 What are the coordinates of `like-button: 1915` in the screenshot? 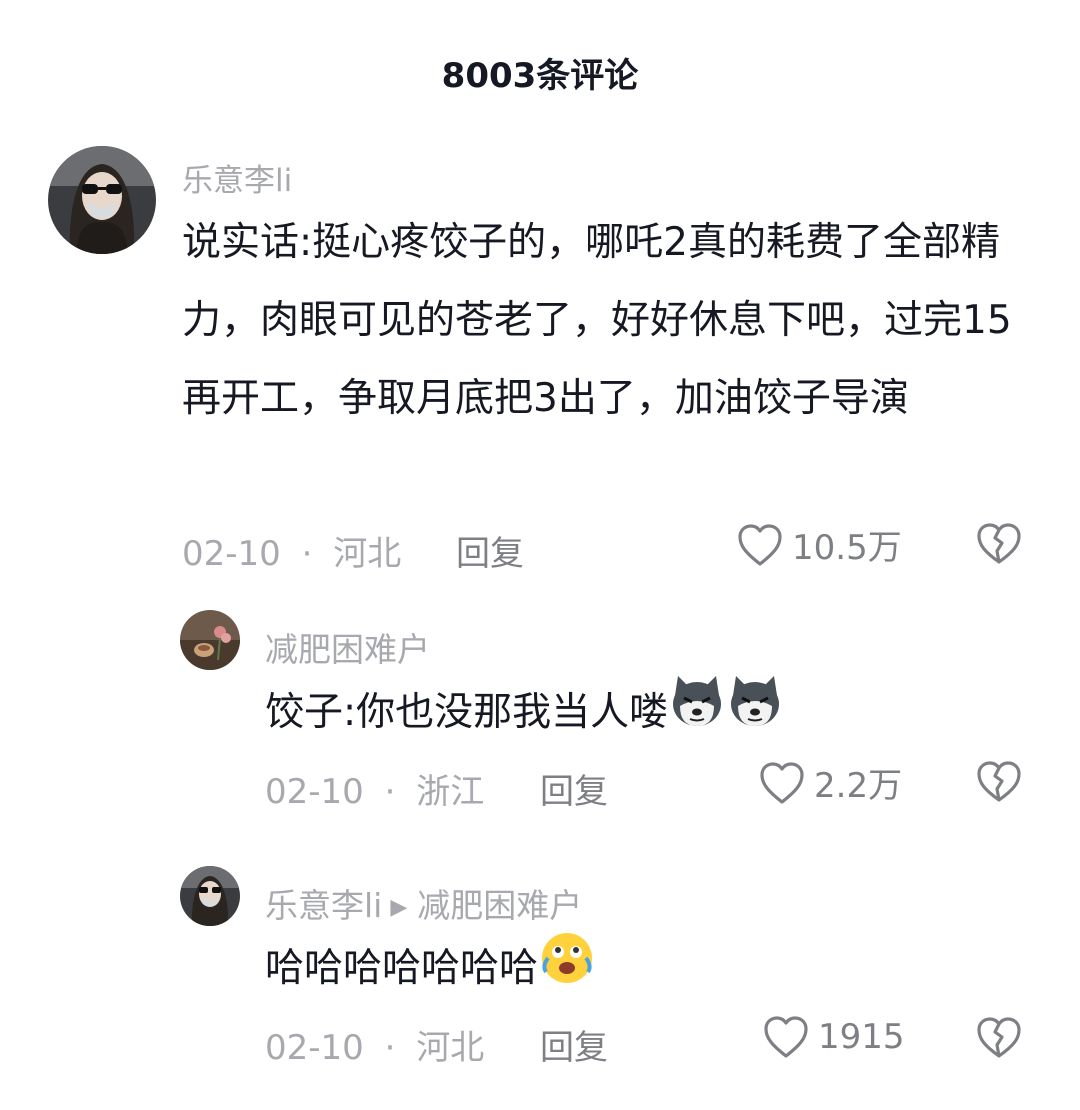 It's located at (833, 1037).